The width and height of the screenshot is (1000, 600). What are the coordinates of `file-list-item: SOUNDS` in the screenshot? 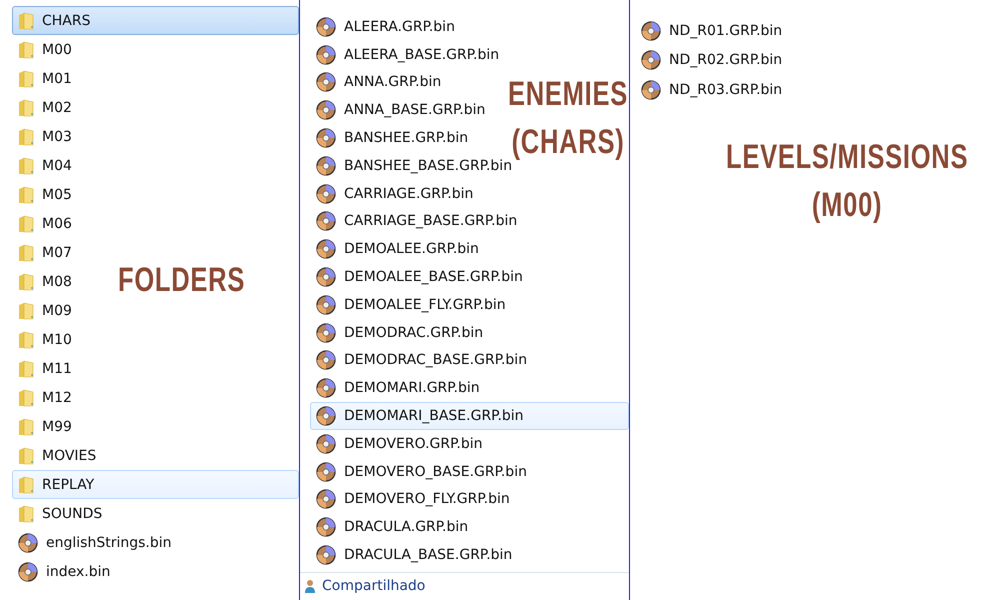 It's located at (60, 513).